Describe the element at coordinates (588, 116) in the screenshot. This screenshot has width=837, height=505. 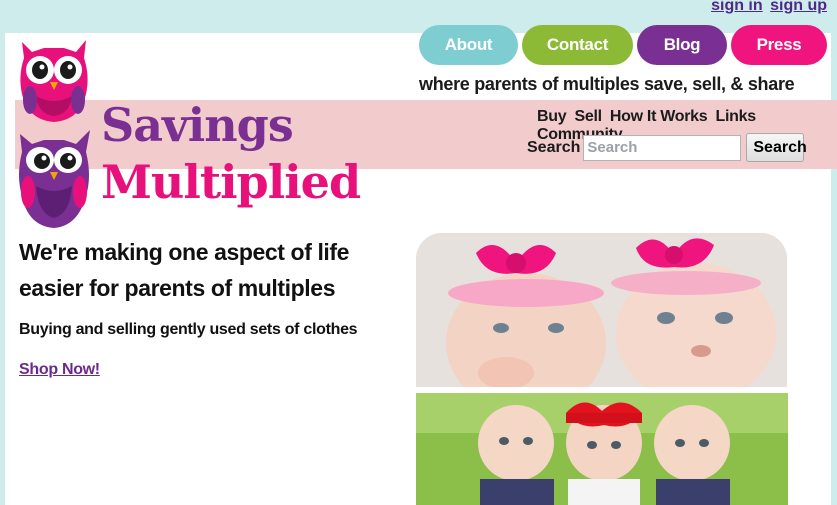
I see `nav-sell-link: Sell` at that location.